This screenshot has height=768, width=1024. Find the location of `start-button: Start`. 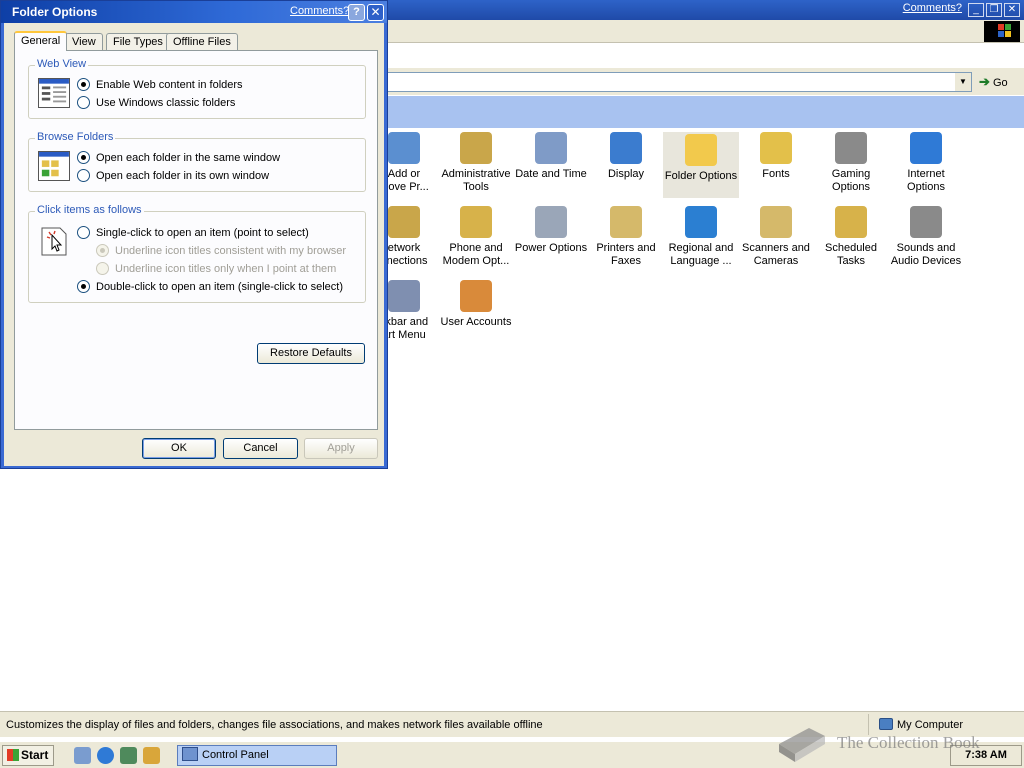

start-button: Start is located at coordinates (28, 755).